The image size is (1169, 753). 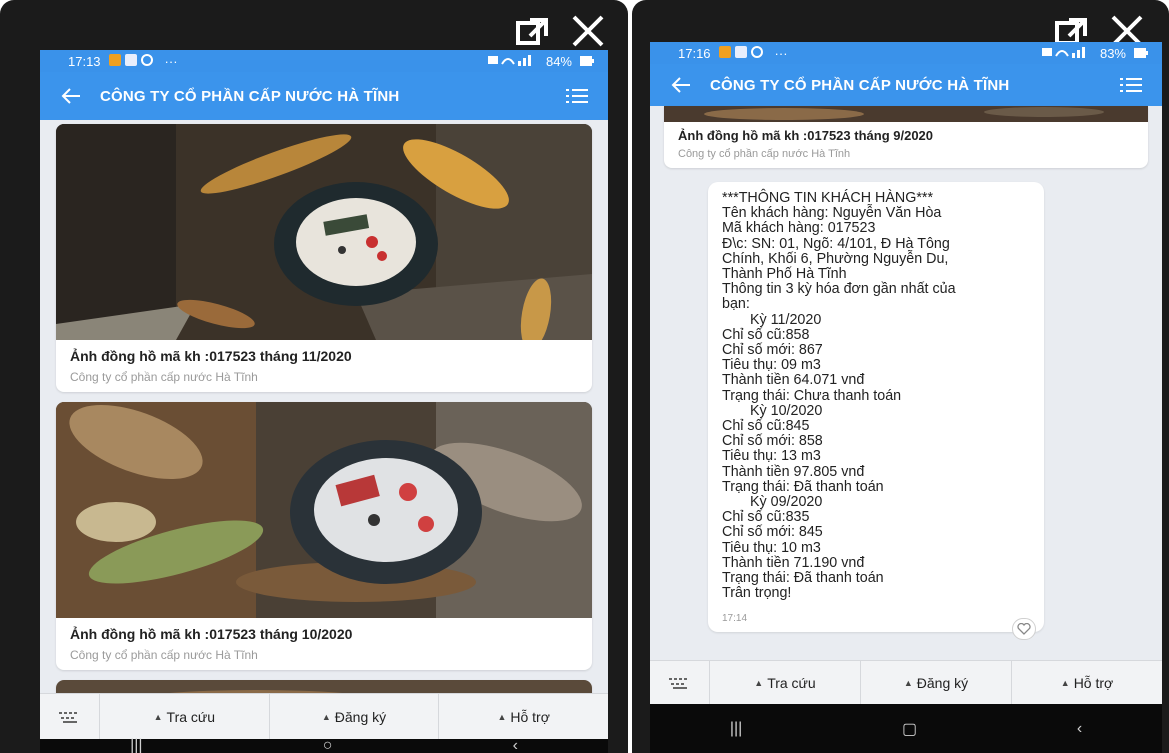 I want to click on message-line: bạn:, so click(x=736, y=304).